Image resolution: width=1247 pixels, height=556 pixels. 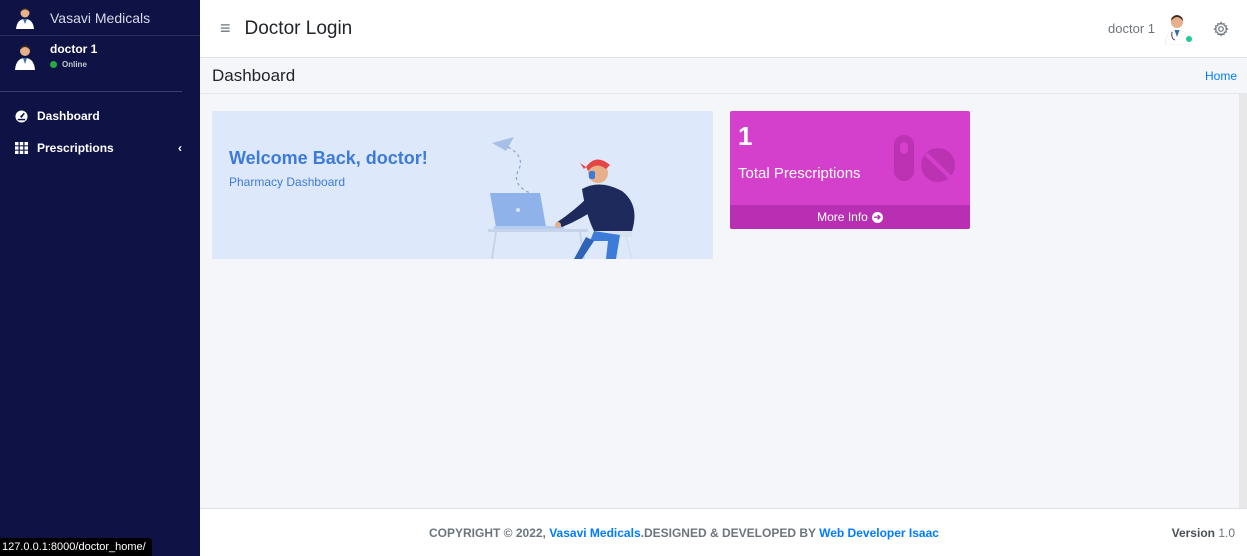 What do you see at coordinates (1221, 76) in the screenshot?
I see `breadcrumb-home-link: Home` at bounding box center [1221, 76].